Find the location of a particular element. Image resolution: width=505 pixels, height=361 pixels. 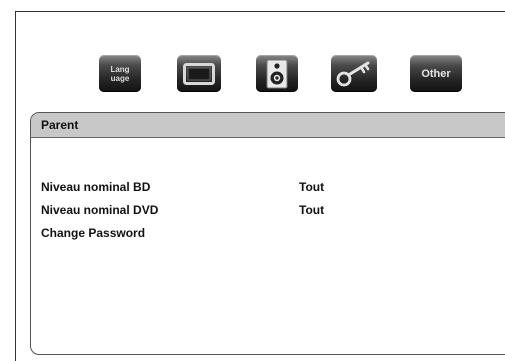

key-icon is located at coordinates (353, 73).